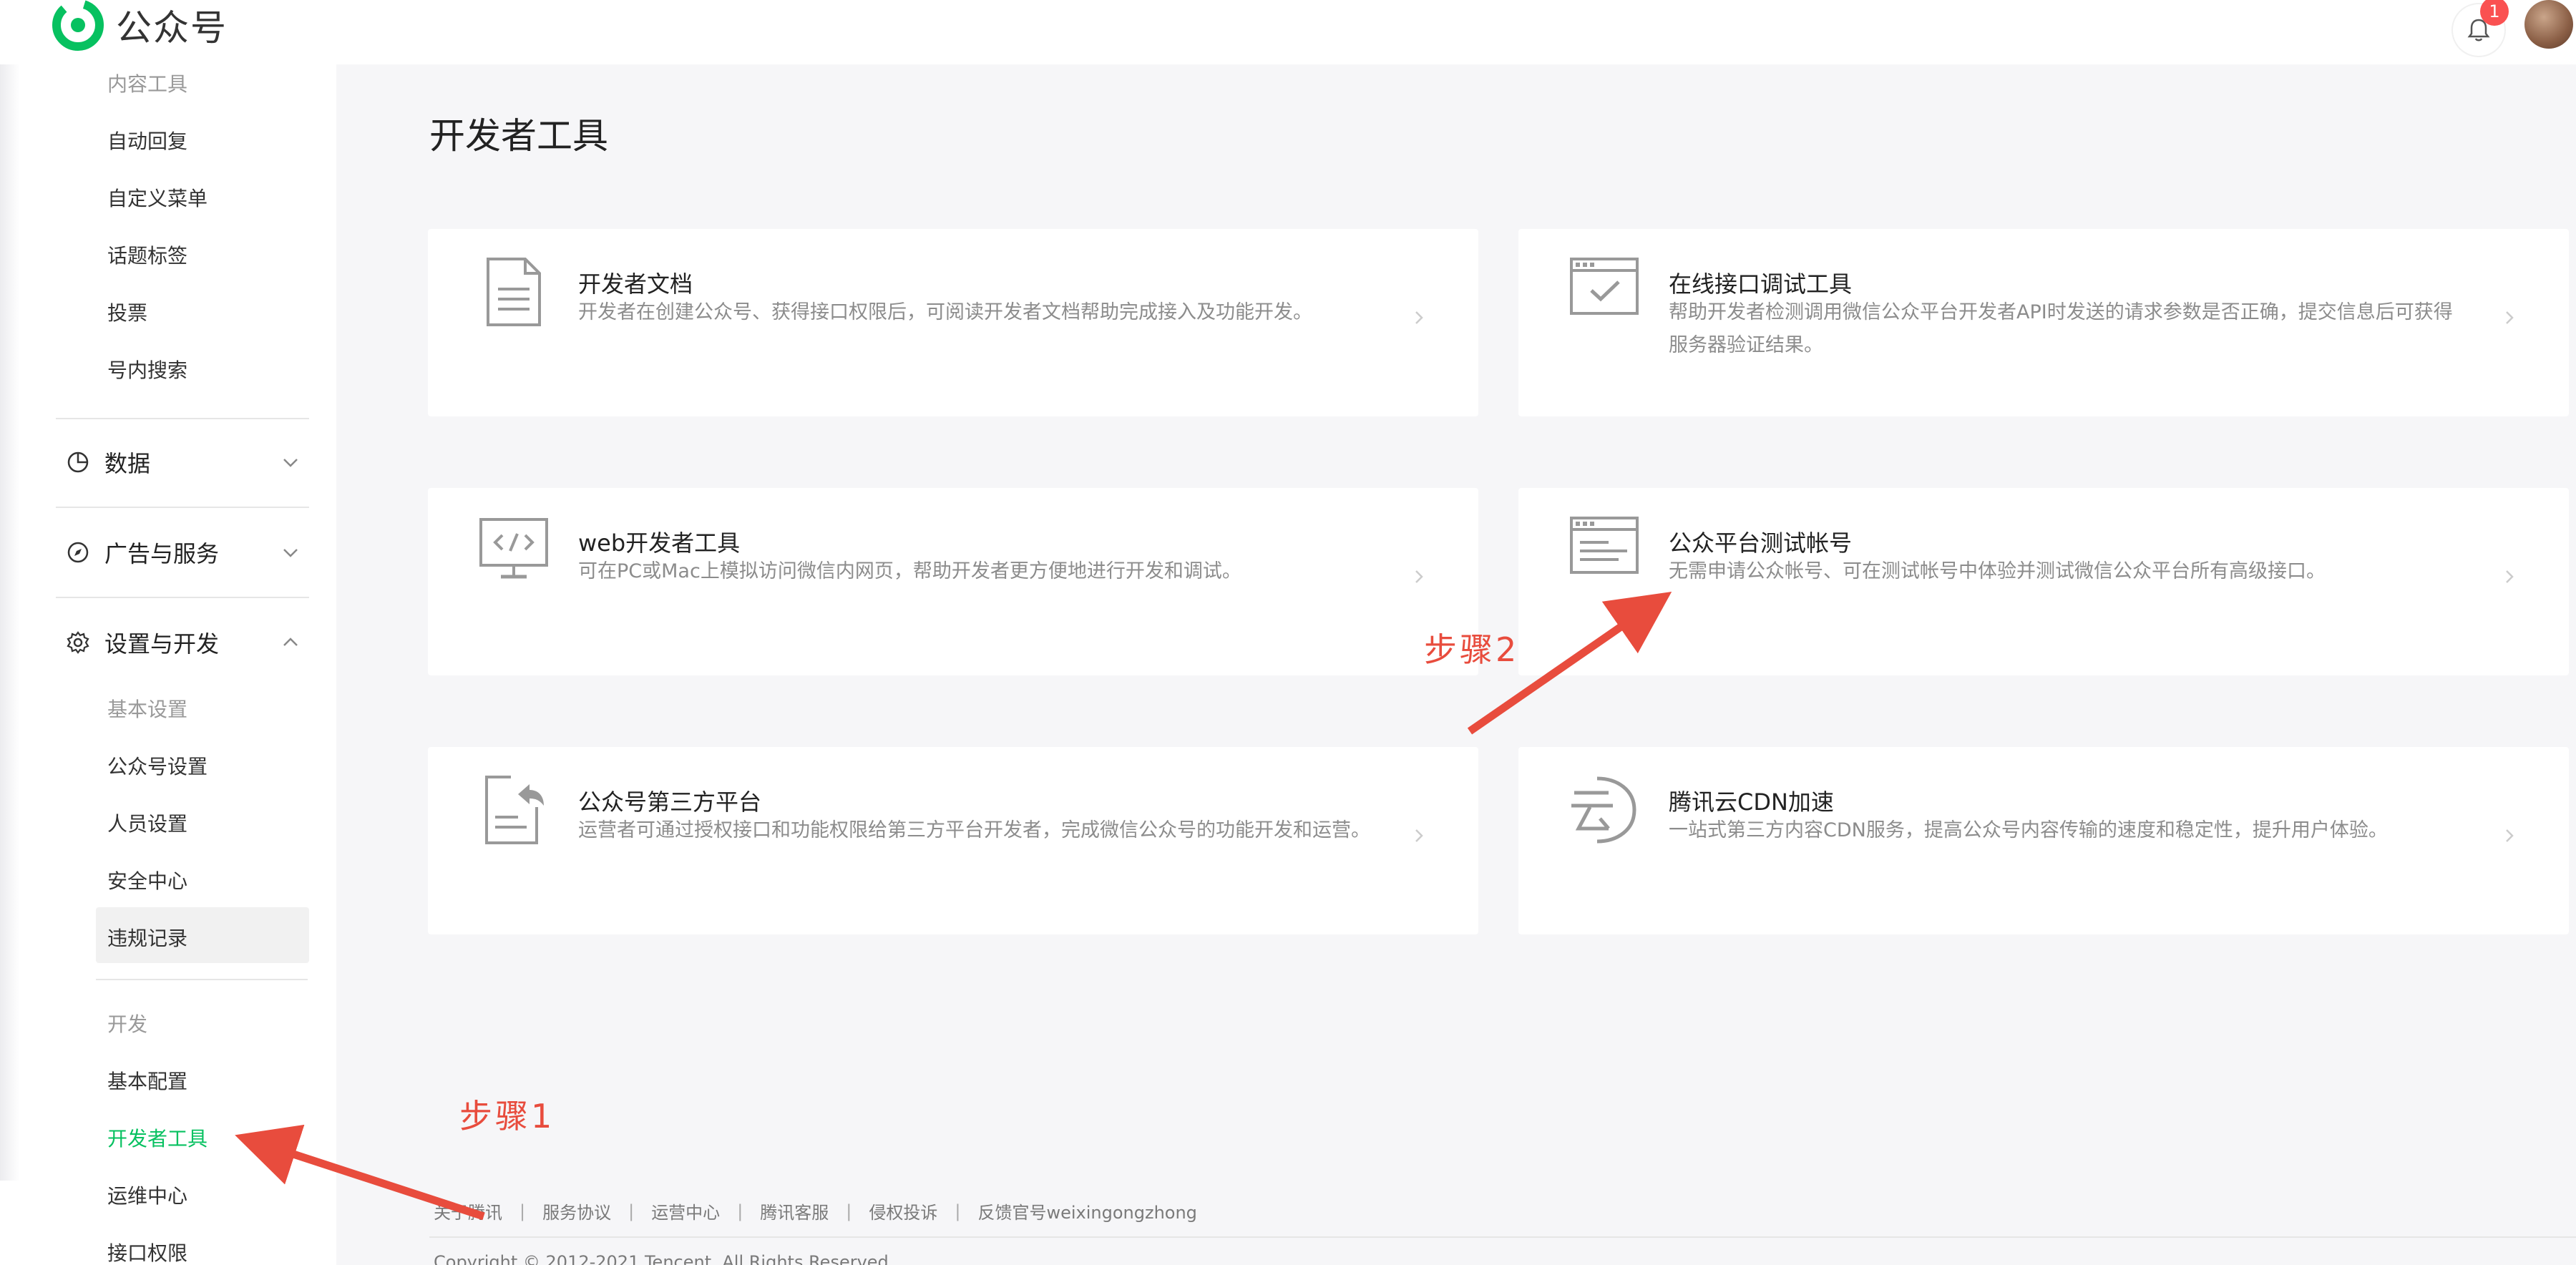 The image size is (2576, 1265). I want to click on sidebar-item-in-account-search: 号内搜索, so click(147, 369).